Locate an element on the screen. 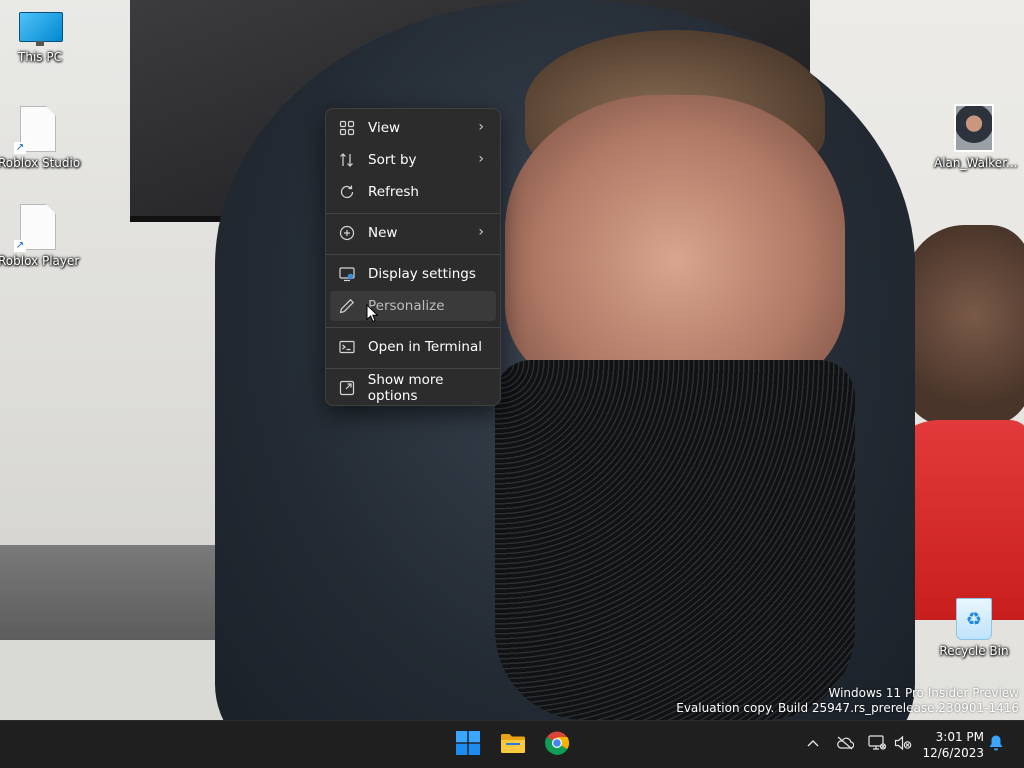 The width and height of the screenshot is (1024, 768). sort-icon is located at coordinates (347, 160).